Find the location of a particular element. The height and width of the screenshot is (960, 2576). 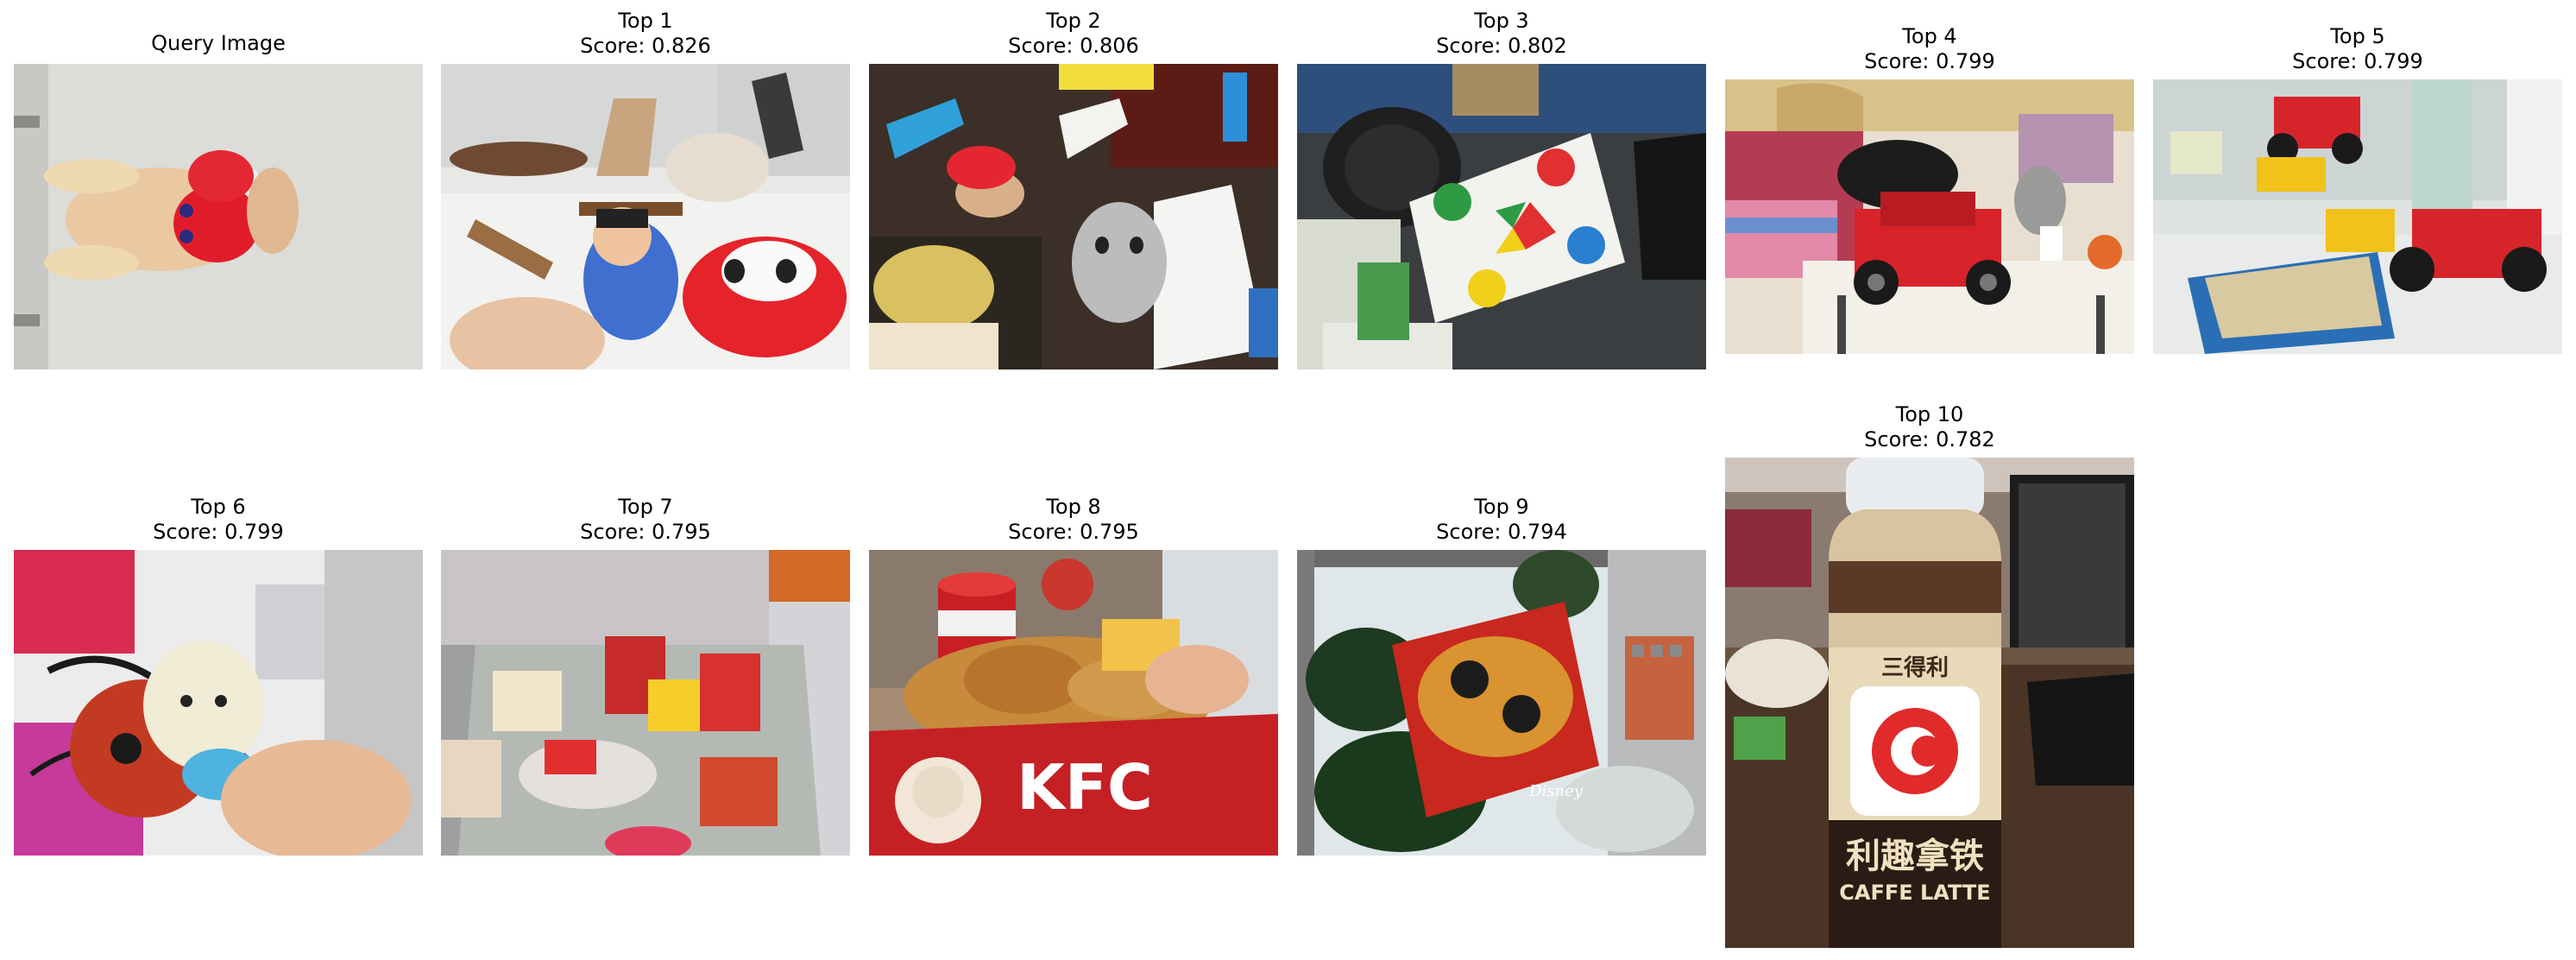

result-label: Top 5 is located at coordinates (2357, 36).